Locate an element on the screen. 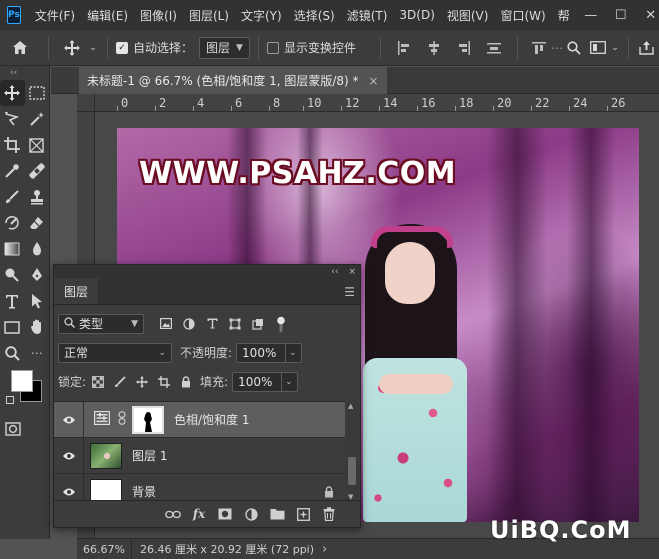 This screenshot has width=659, height=559. menu-filter: 滤镜(T) is located at coordinates (367, 15).